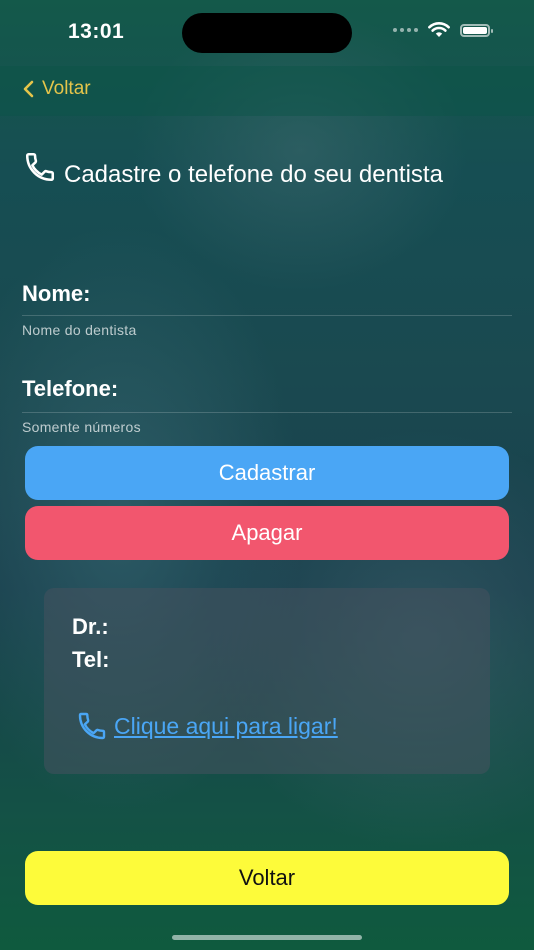 The image size is (534, 950). Describe the element at coordinates (28, 89) in the screenshot. I see `chevron-left-icon` at that location.